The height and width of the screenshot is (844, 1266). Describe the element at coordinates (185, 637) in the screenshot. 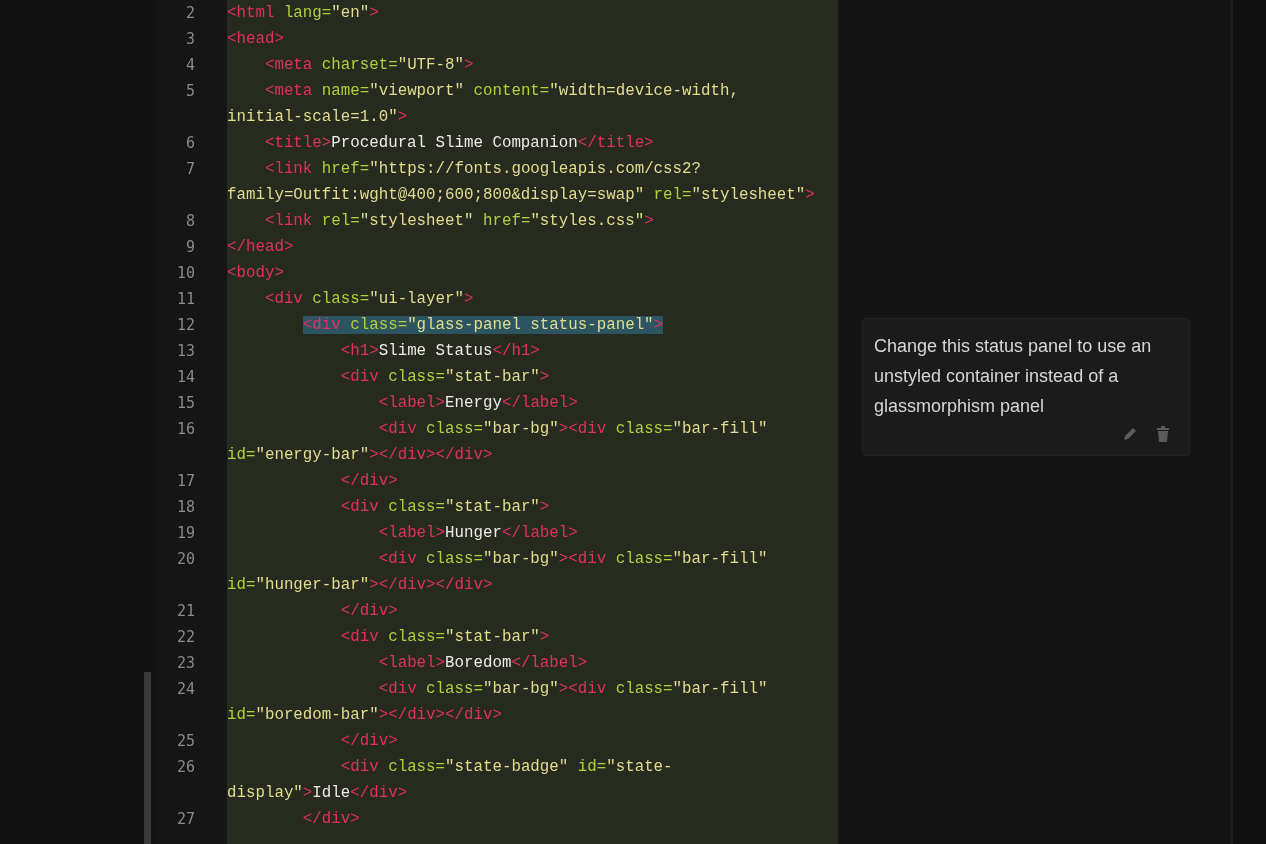

I see `line-number: 22` at that location.